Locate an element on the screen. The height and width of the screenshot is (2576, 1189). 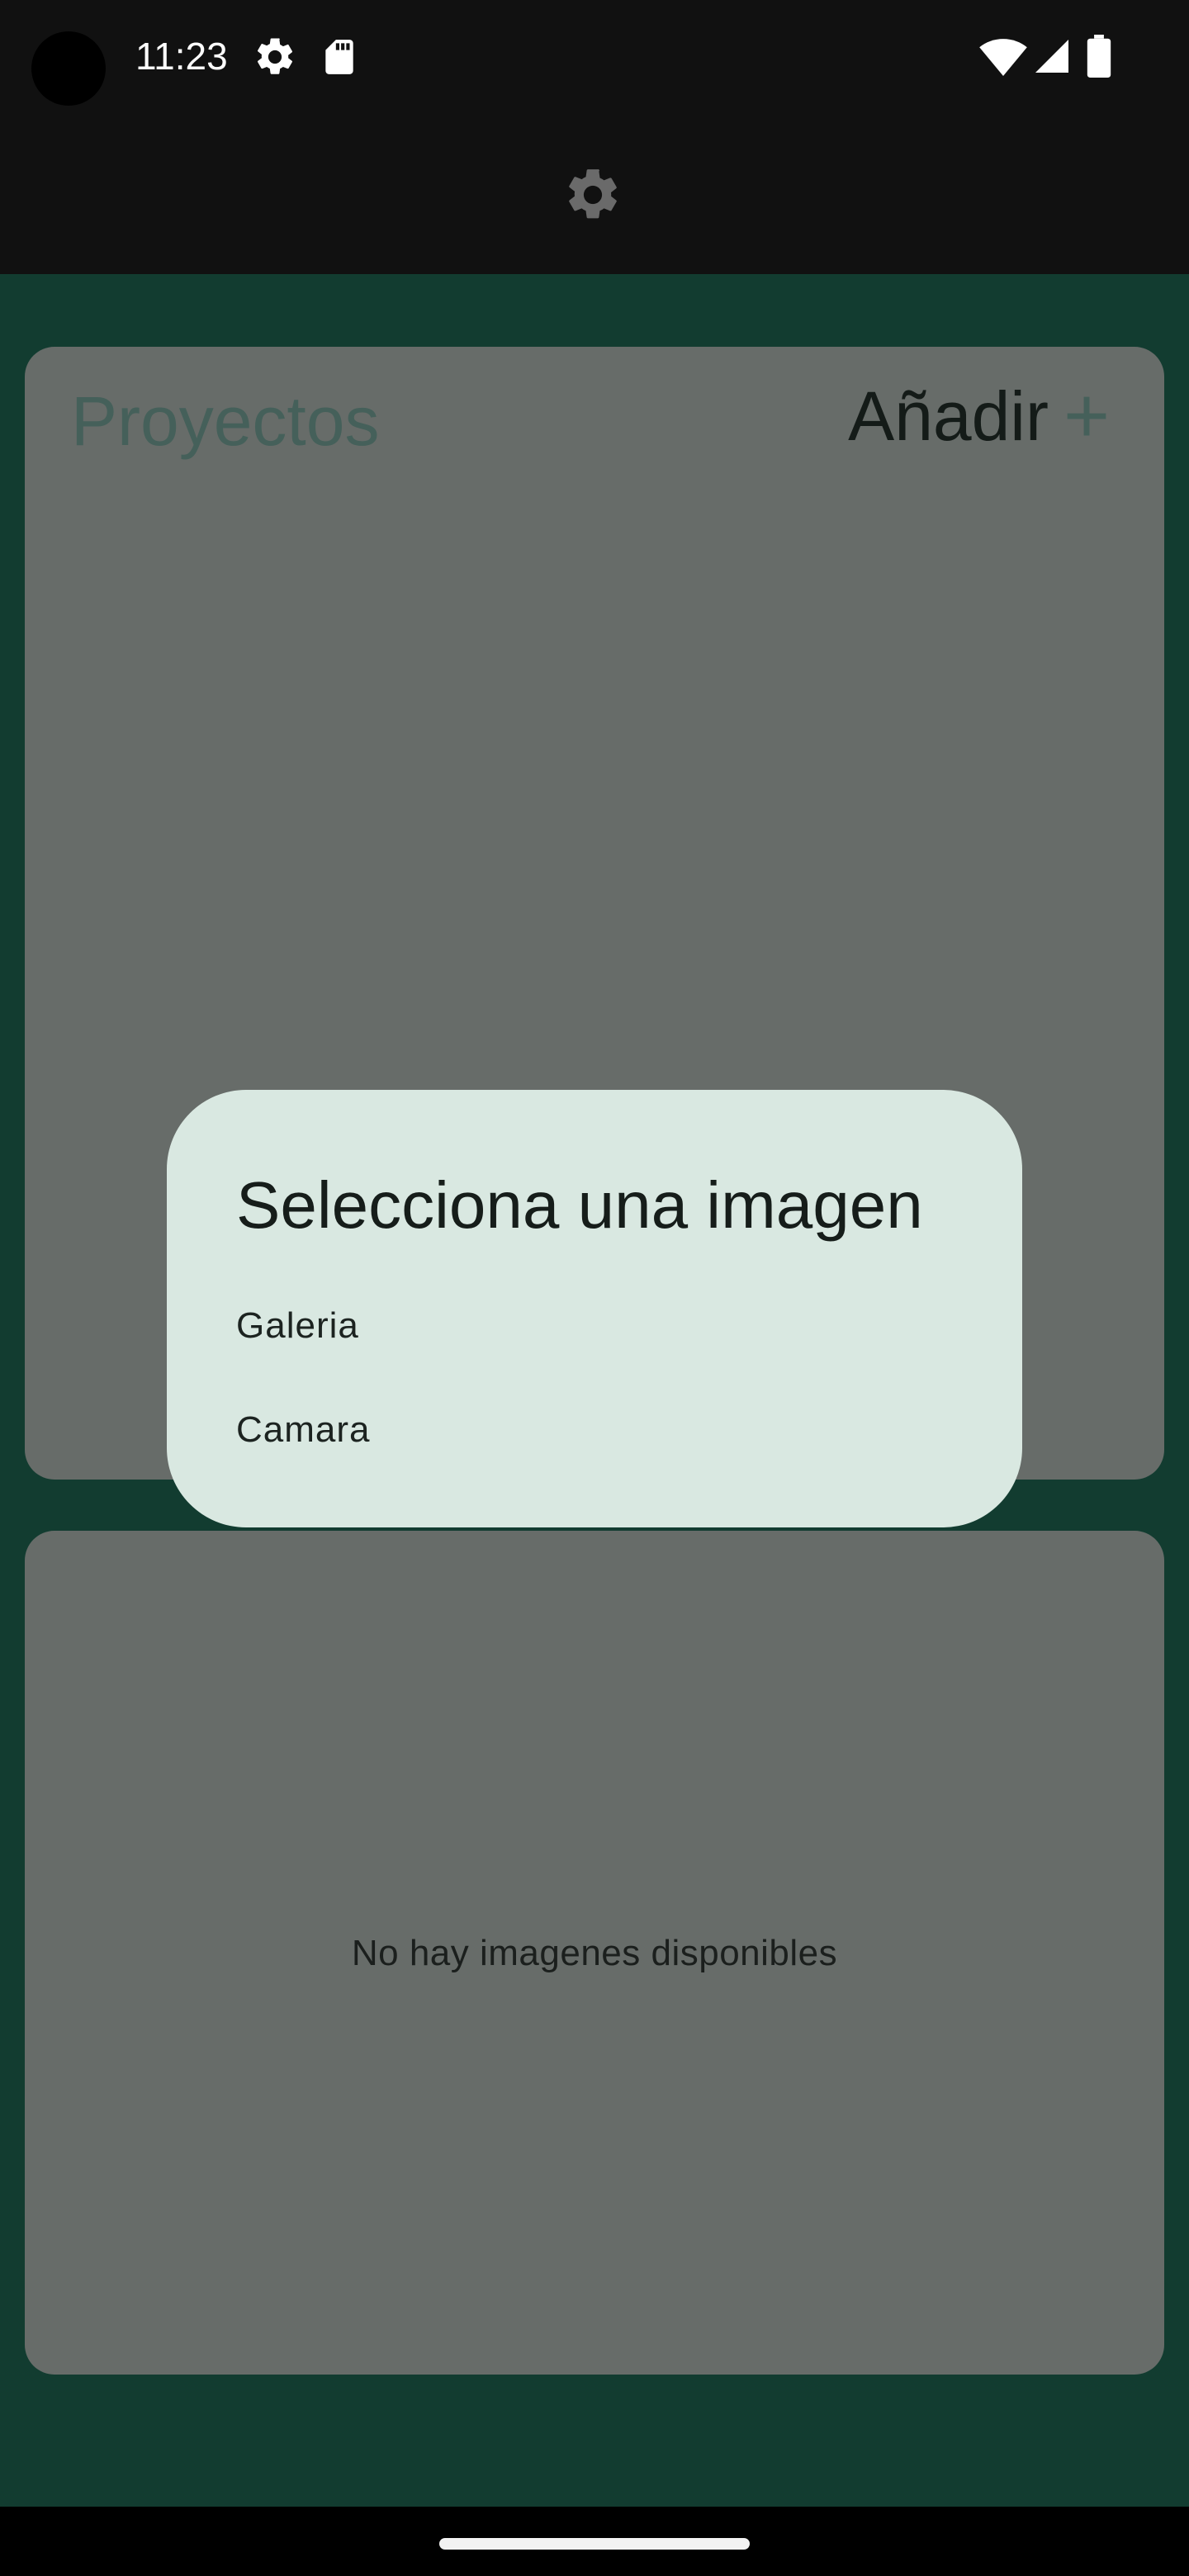
settings-gear-icon is located at coordinates (275, 59).